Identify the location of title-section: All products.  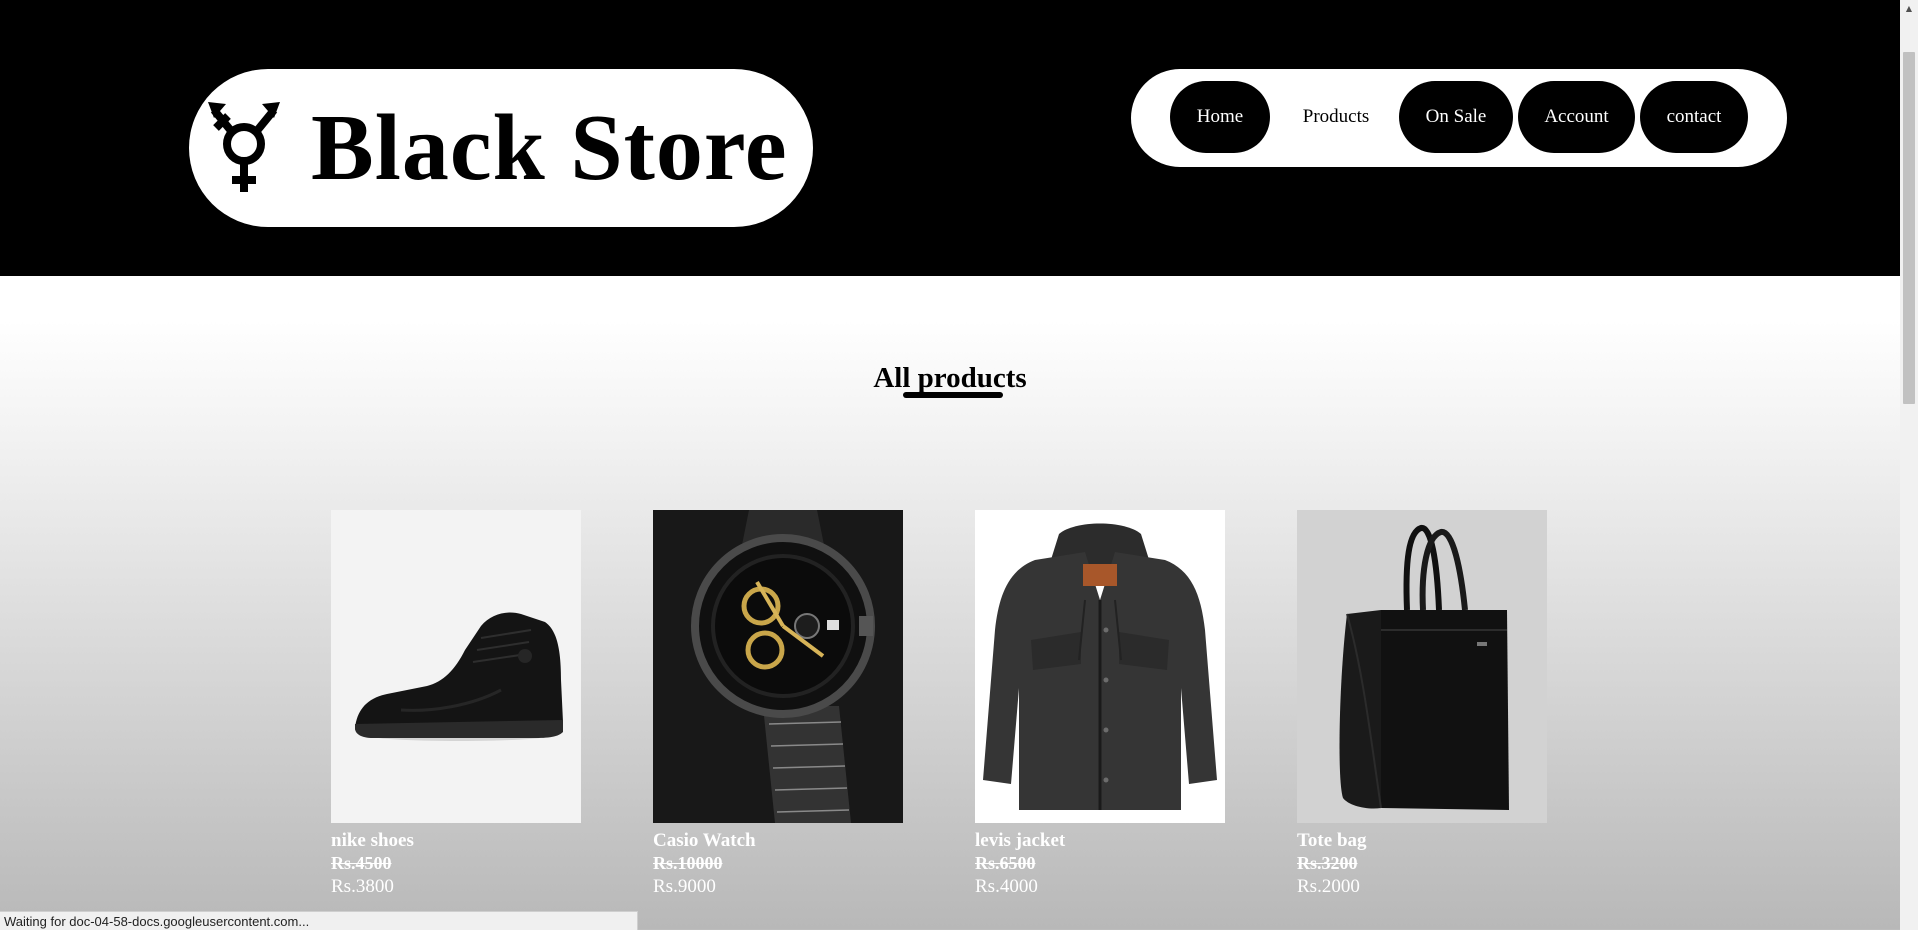
(950, 380).